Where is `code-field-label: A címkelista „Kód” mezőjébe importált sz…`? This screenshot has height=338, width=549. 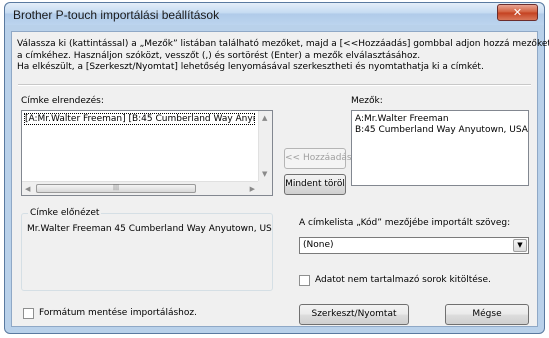 code-field-label: A címkelista „Kód” mezőjébe importált sz… is located at coordinates (405, 223).